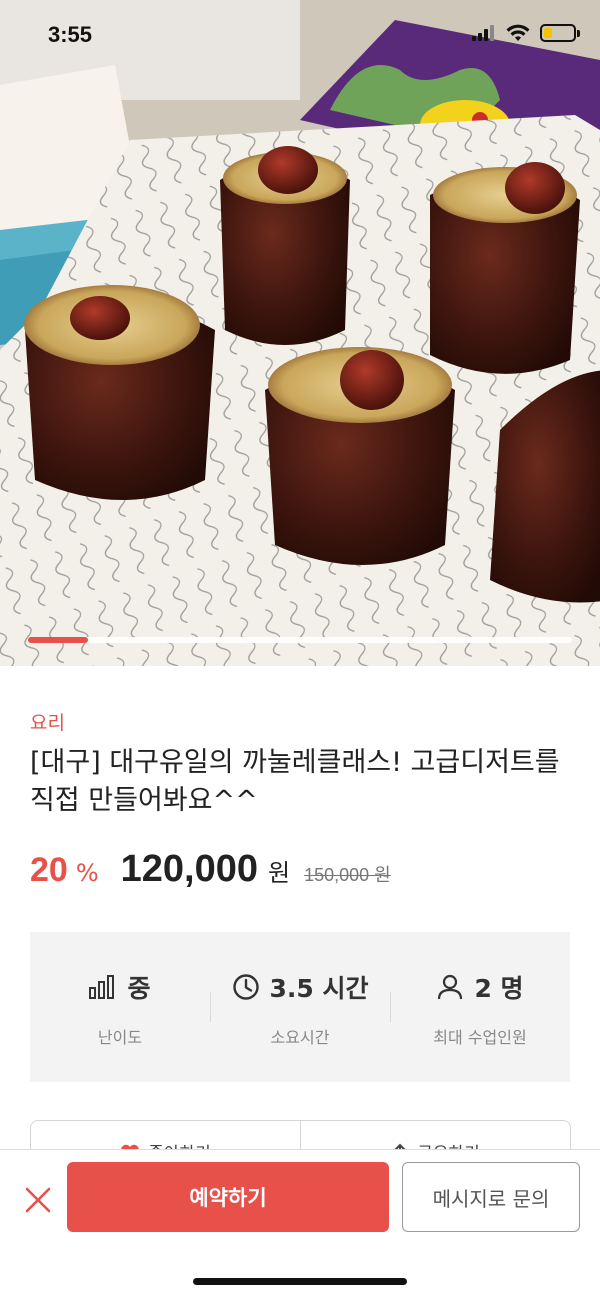  I want to click on image-slide-progress-fill, so click(58, 640).